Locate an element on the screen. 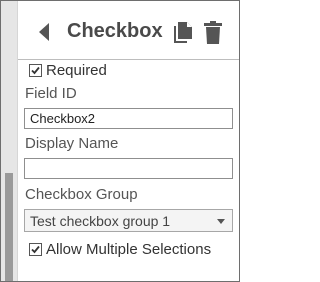 The image size is (320, 282). copy-icon is located at coordinates (182, 33).